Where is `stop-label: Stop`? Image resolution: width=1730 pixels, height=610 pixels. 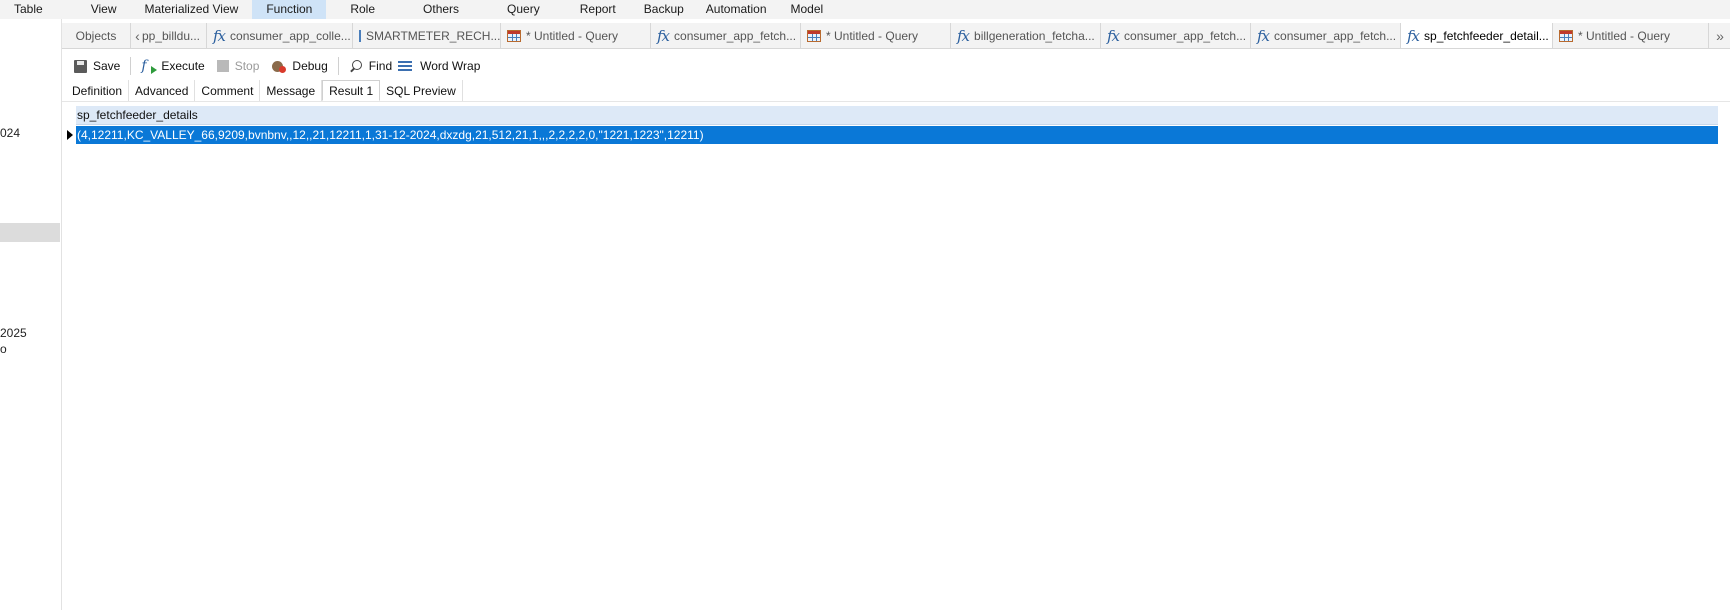
stop-label: Stop is located at coordinates (247, 66).